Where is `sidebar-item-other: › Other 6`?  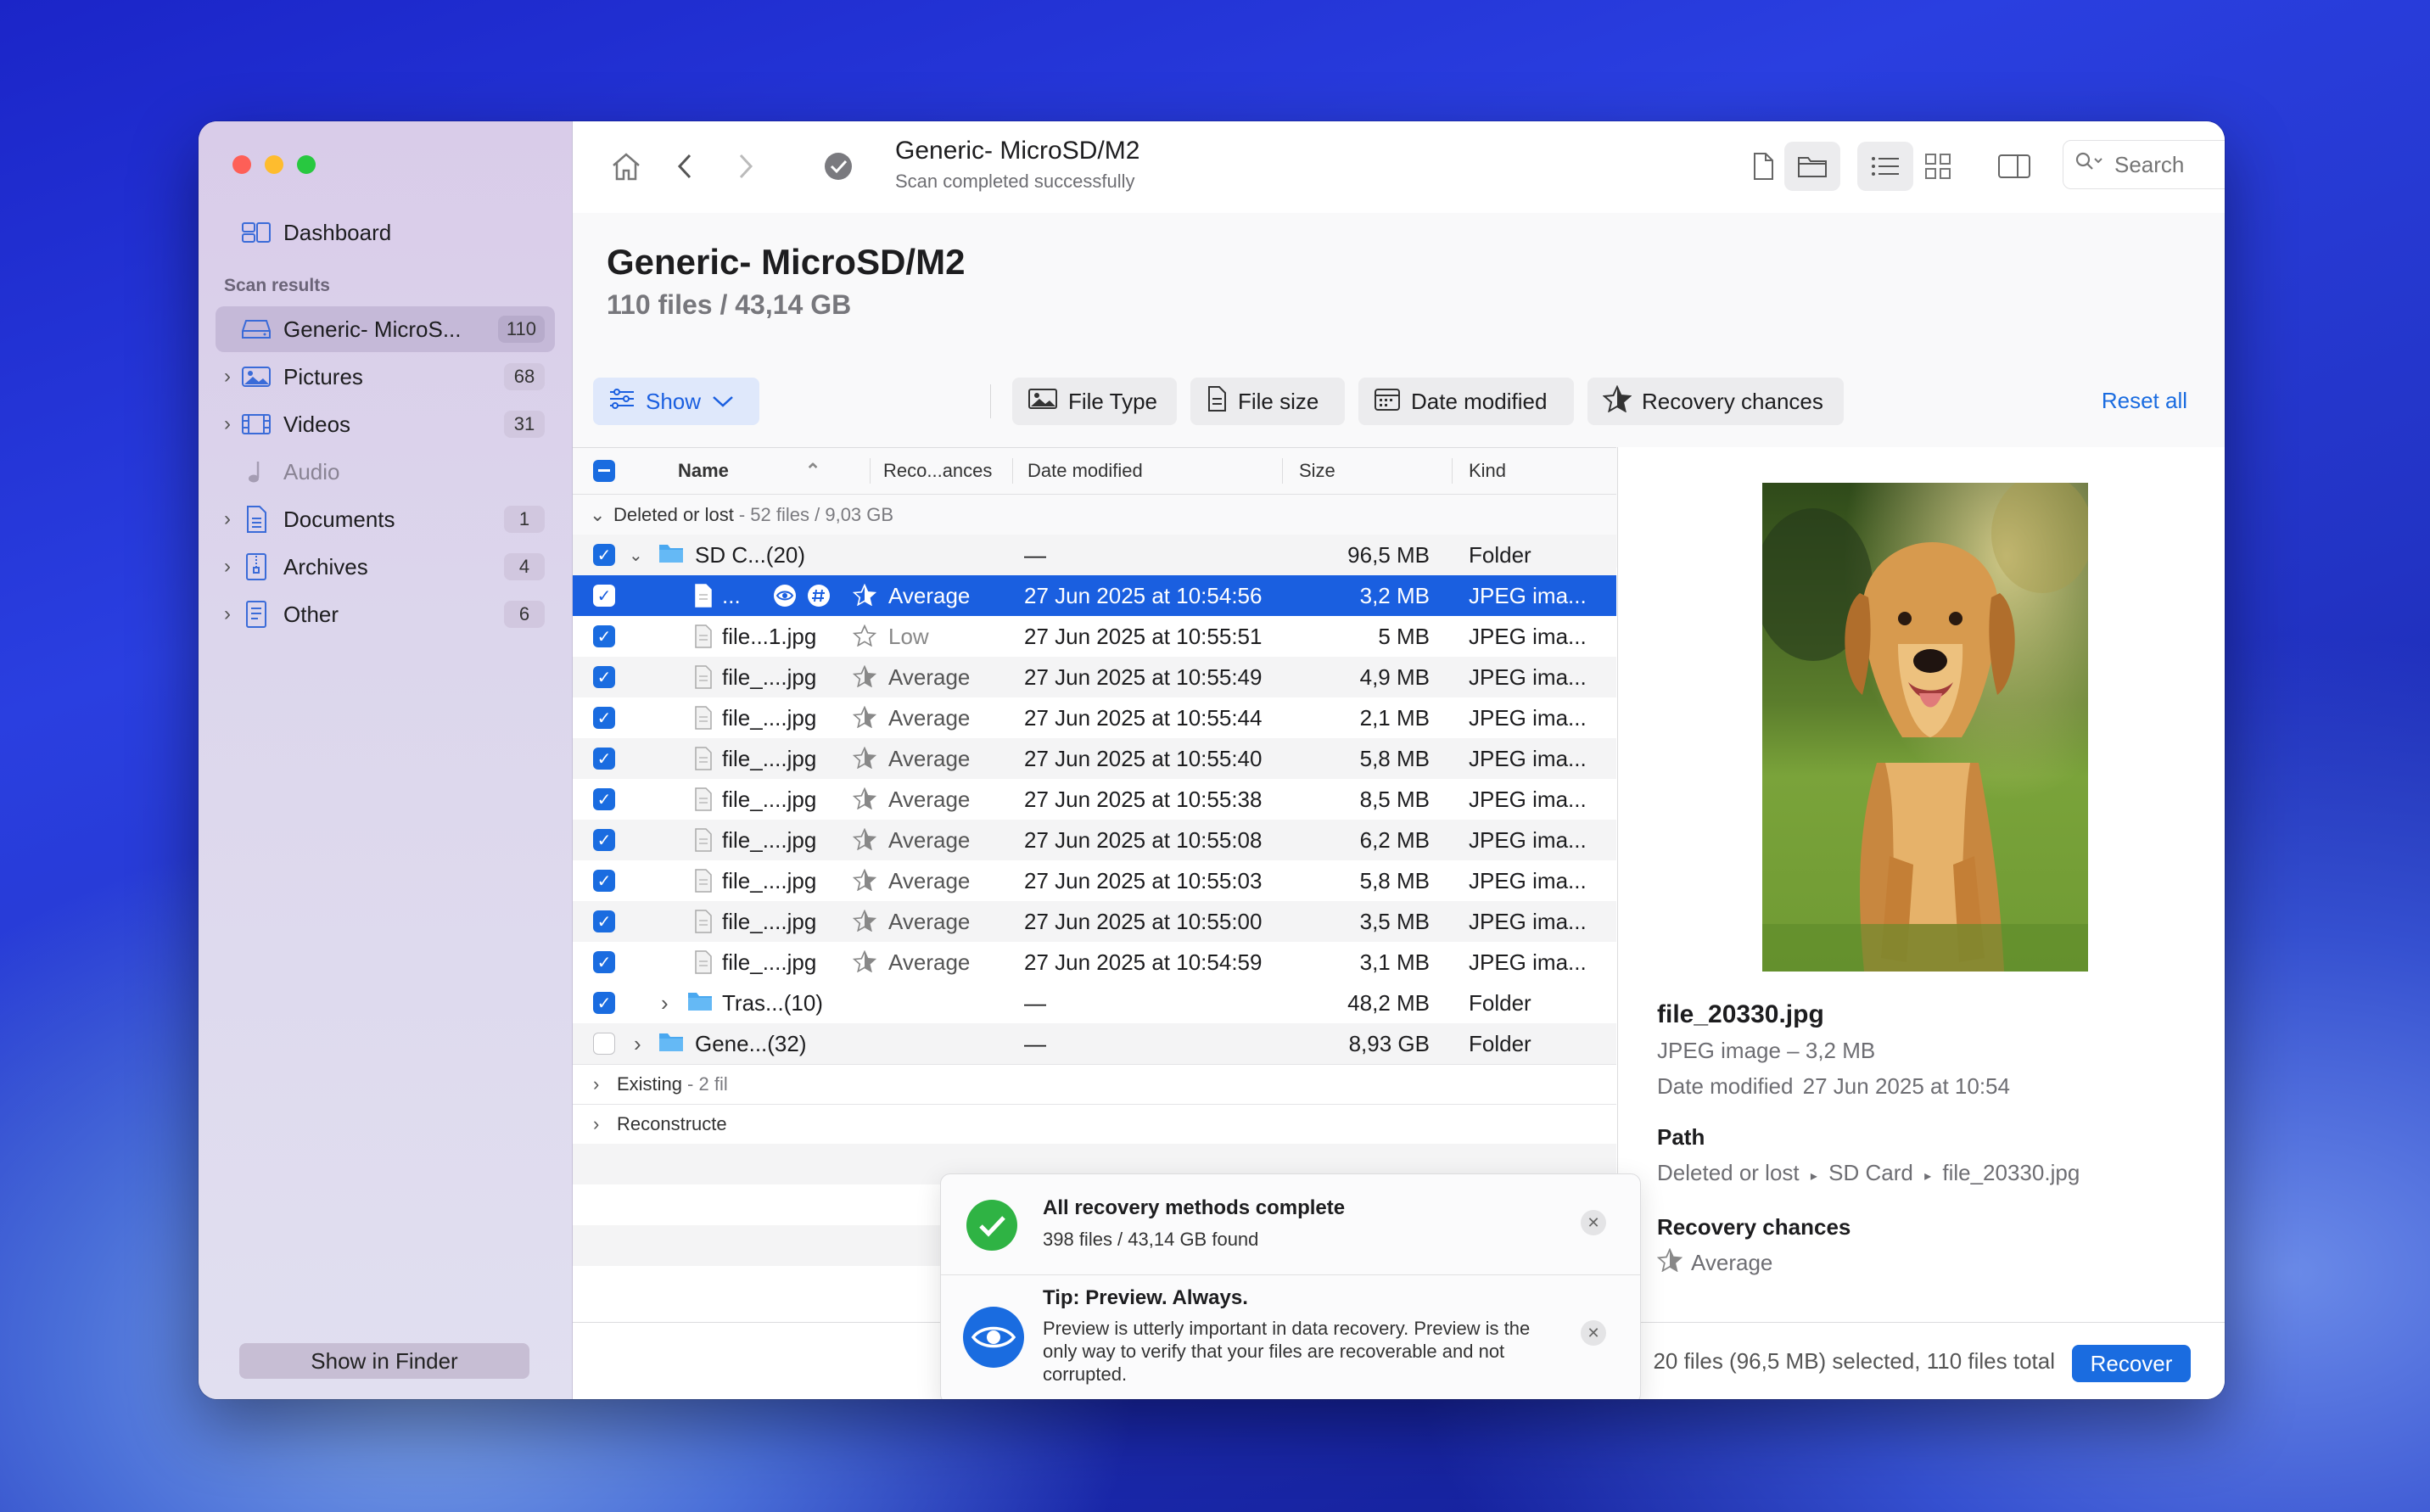 sidebar-item-other: › Other 6 is located at coordinates (386, 614).